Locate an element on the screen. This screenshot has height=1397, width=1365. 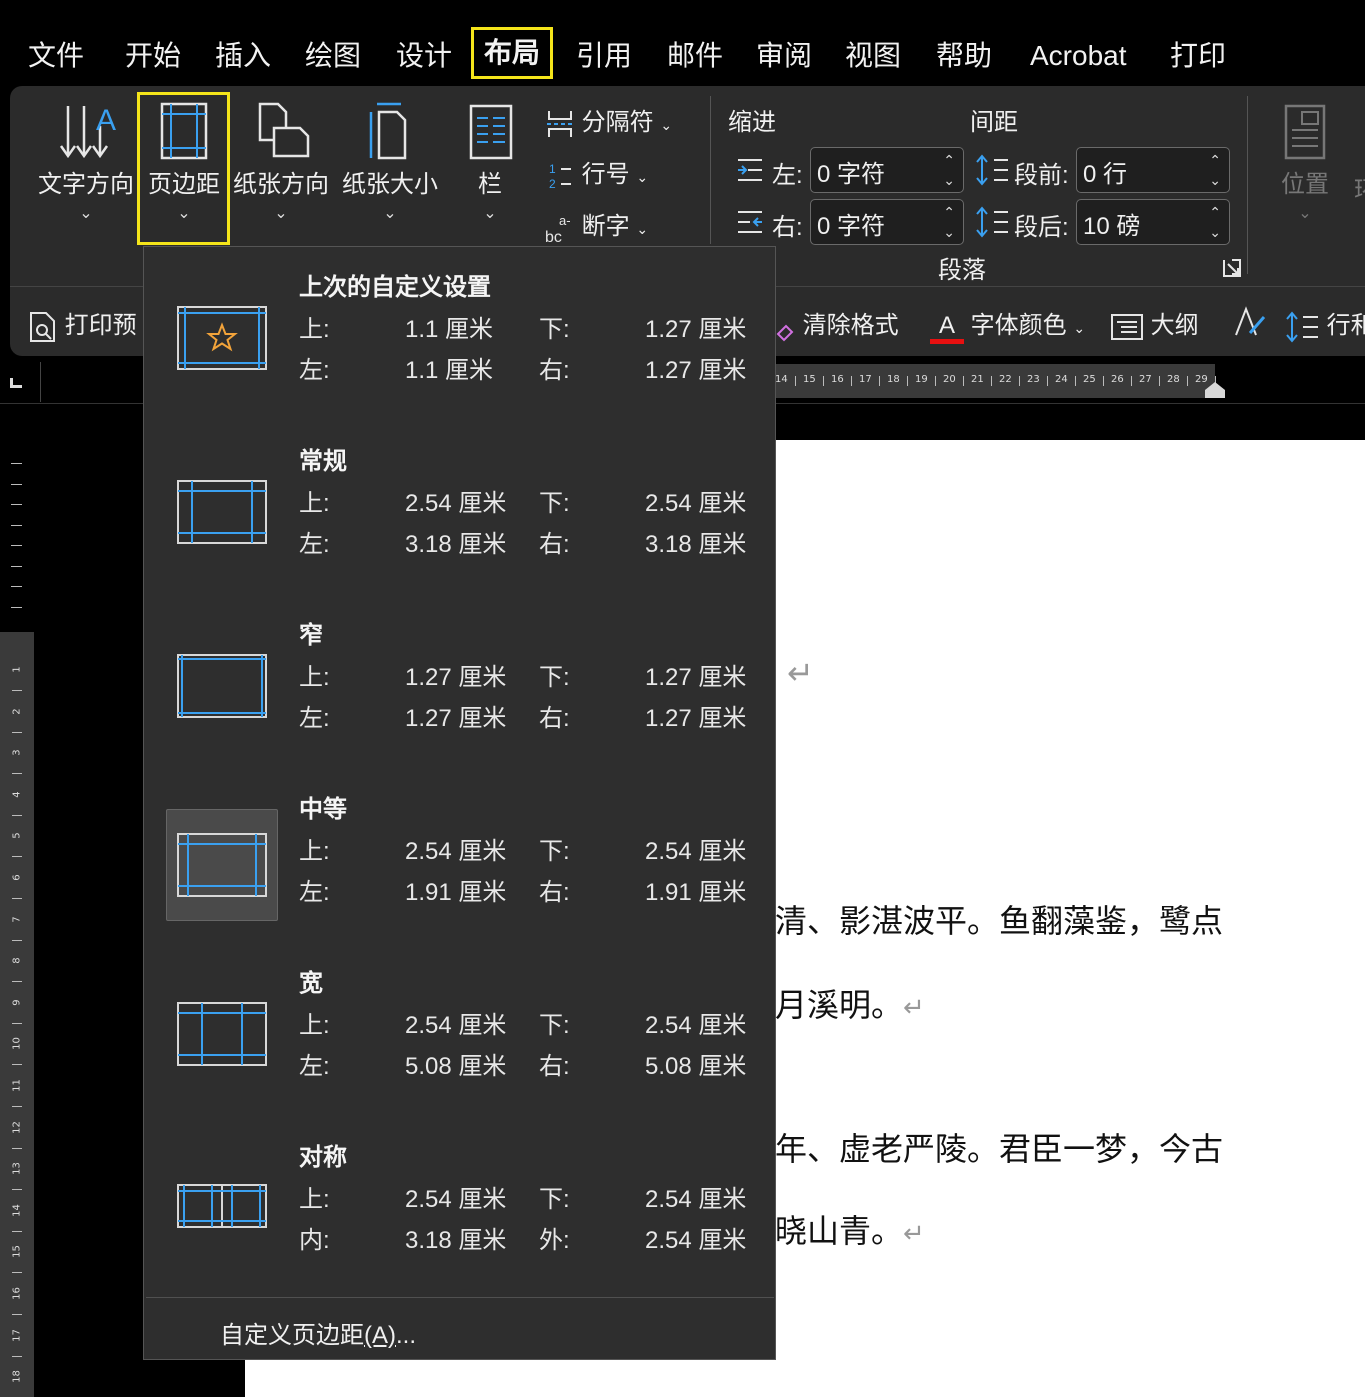
tab-selector-icon is located at coordinates (16, 383).